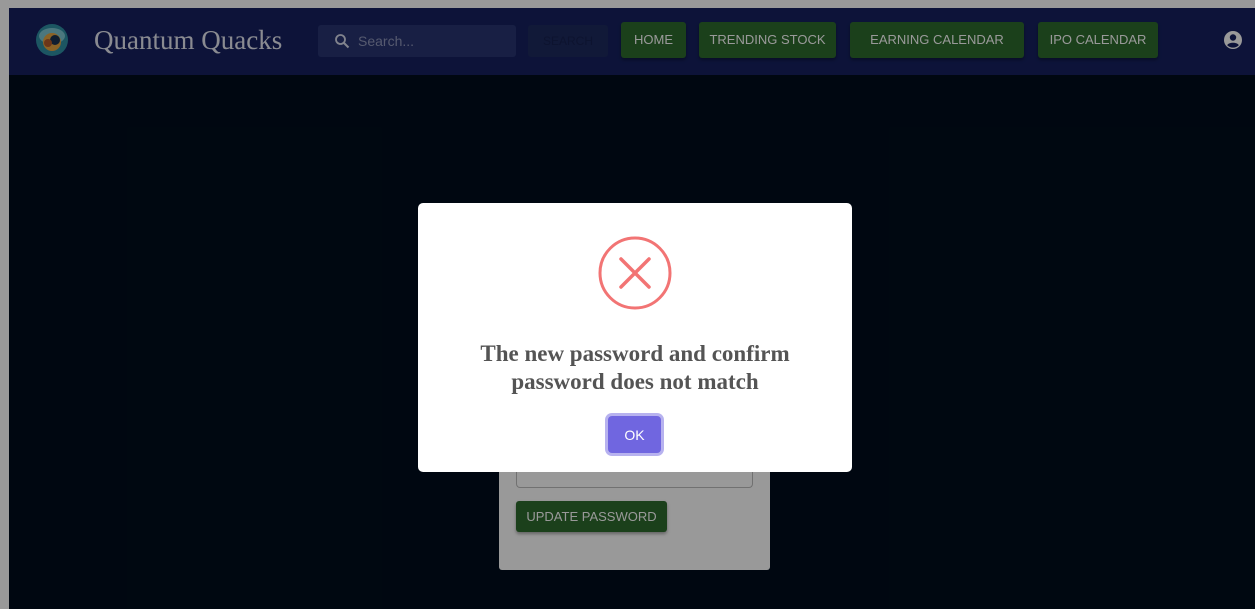 This screenshot has width=1255, height=609. I want to click on error-x-icon, so click(635, 273).